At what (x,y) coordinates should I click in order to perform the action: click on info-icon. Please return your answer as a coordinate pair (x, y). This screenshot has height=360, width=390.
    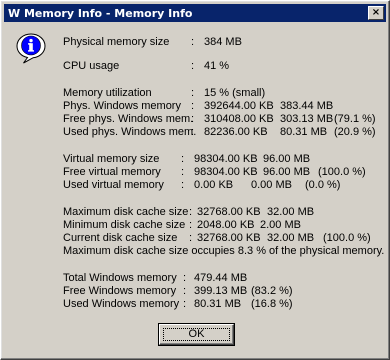
    Looking at the image, I should click on (31, 48).